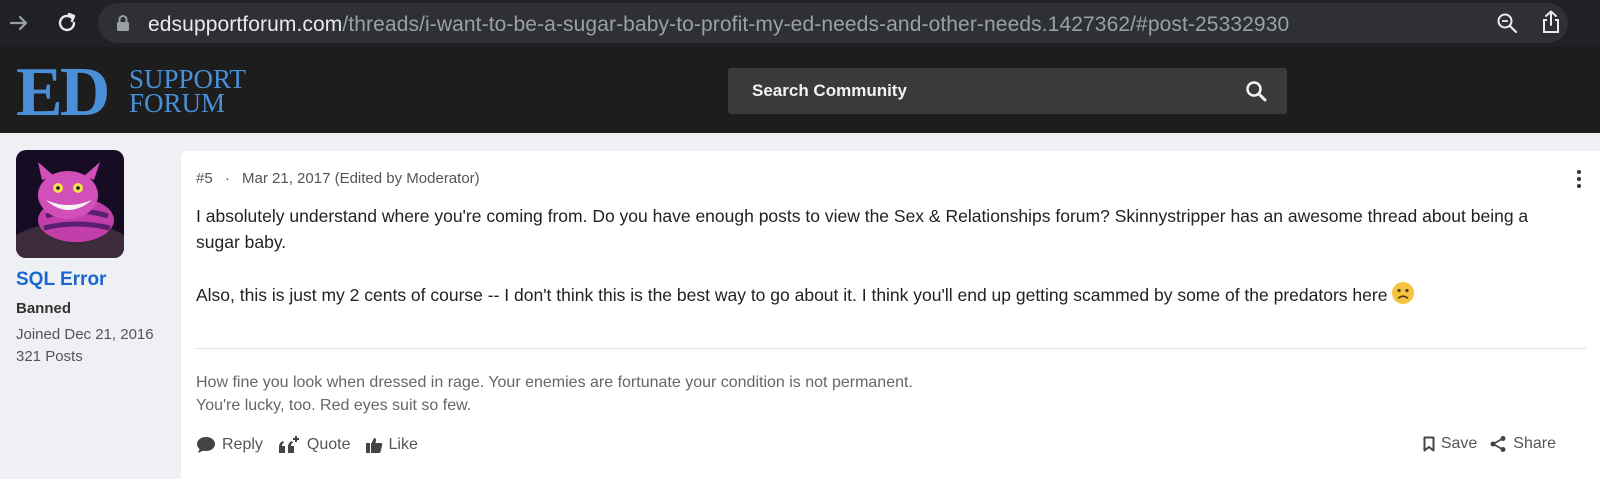 The height and width of the screenshot is (479, 1600). Describe the element at coordinates (1007, 91) in the screenshot. I see `search-box: Search Community` at that location.